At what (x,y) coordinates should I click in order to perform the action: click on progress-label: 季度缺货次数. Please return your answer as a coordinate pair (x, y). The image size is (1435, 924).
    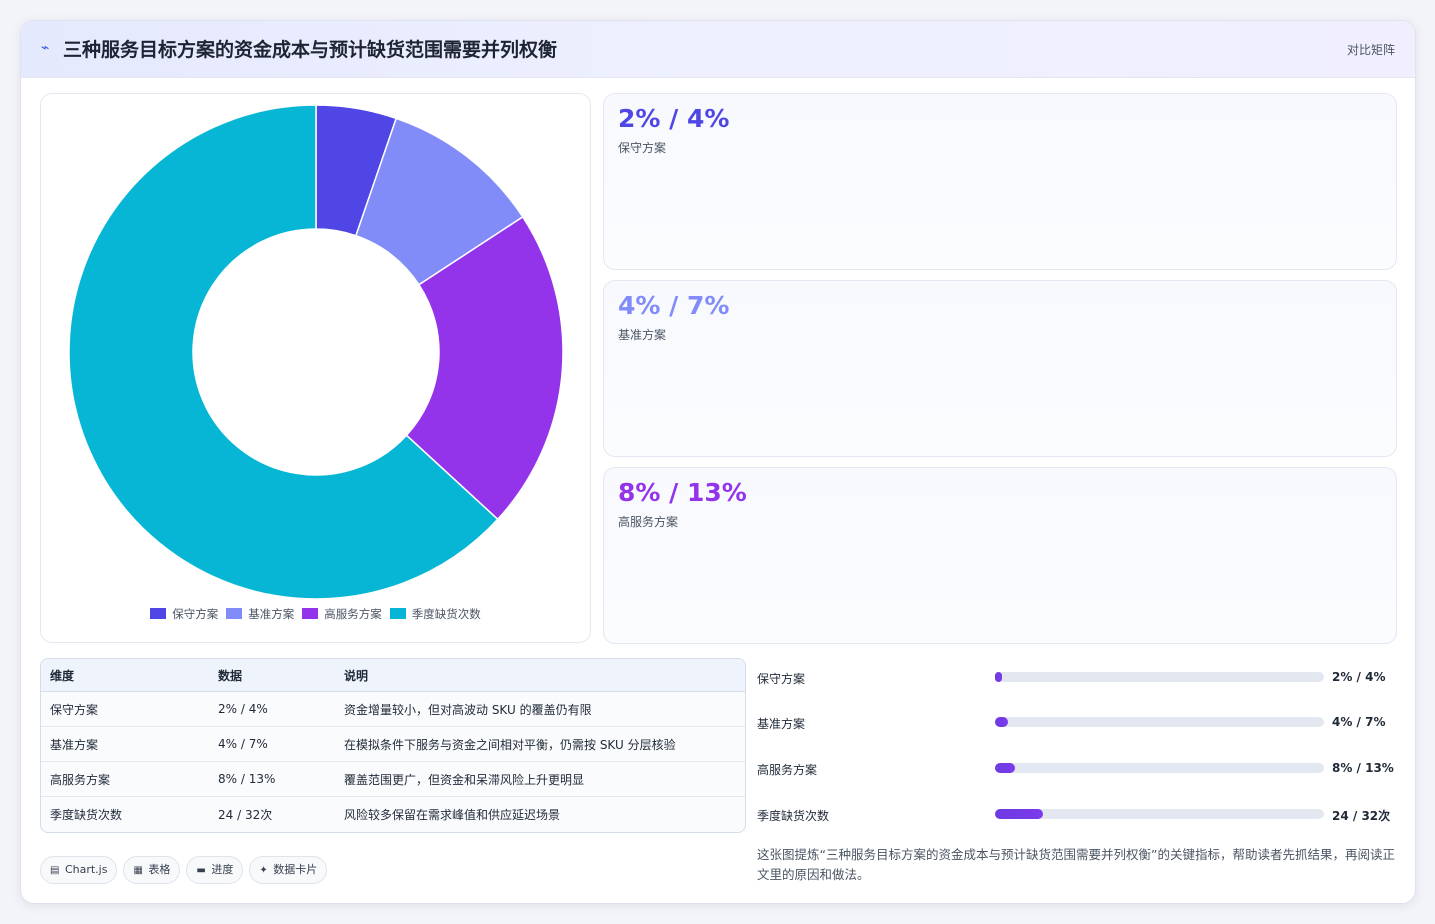
    Looking at the image, I should click on (793, 816).